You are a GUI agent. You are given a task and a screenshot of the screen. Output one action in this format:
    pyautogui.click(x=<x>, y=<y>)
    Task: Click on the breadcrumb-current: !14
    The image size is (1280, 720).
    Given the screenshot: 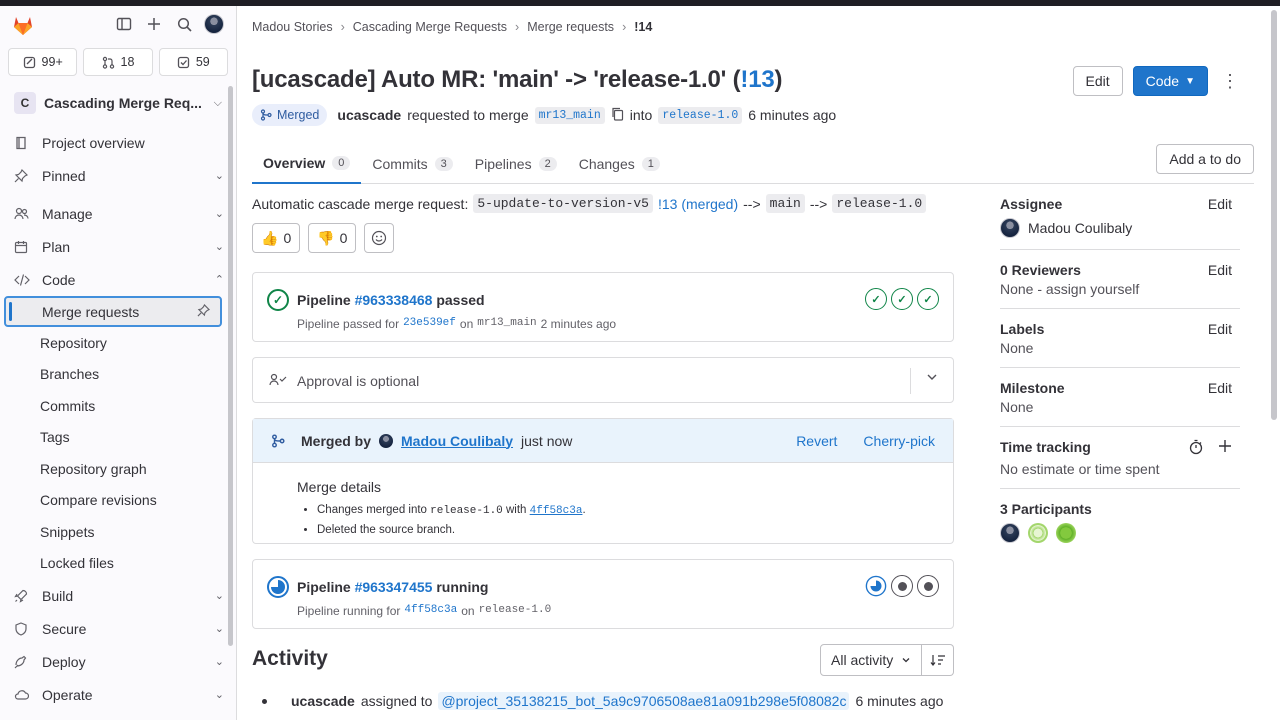 What is the action you would take?
    pyautogui.click(x=643, y=27)
    